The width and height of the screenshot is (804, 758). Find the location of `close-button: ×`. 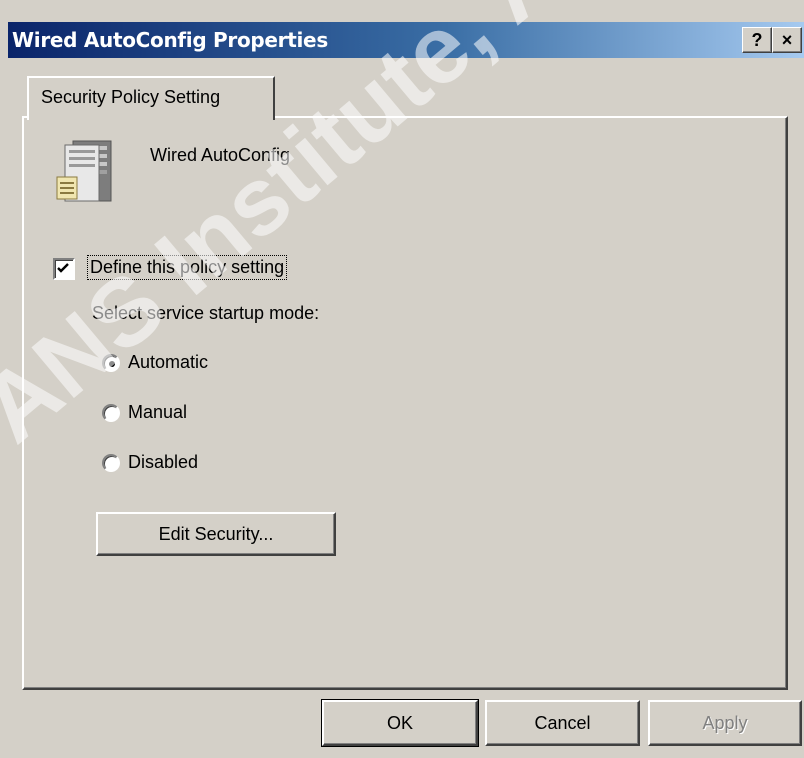

close-button: × is located at coordinates (787, 40).